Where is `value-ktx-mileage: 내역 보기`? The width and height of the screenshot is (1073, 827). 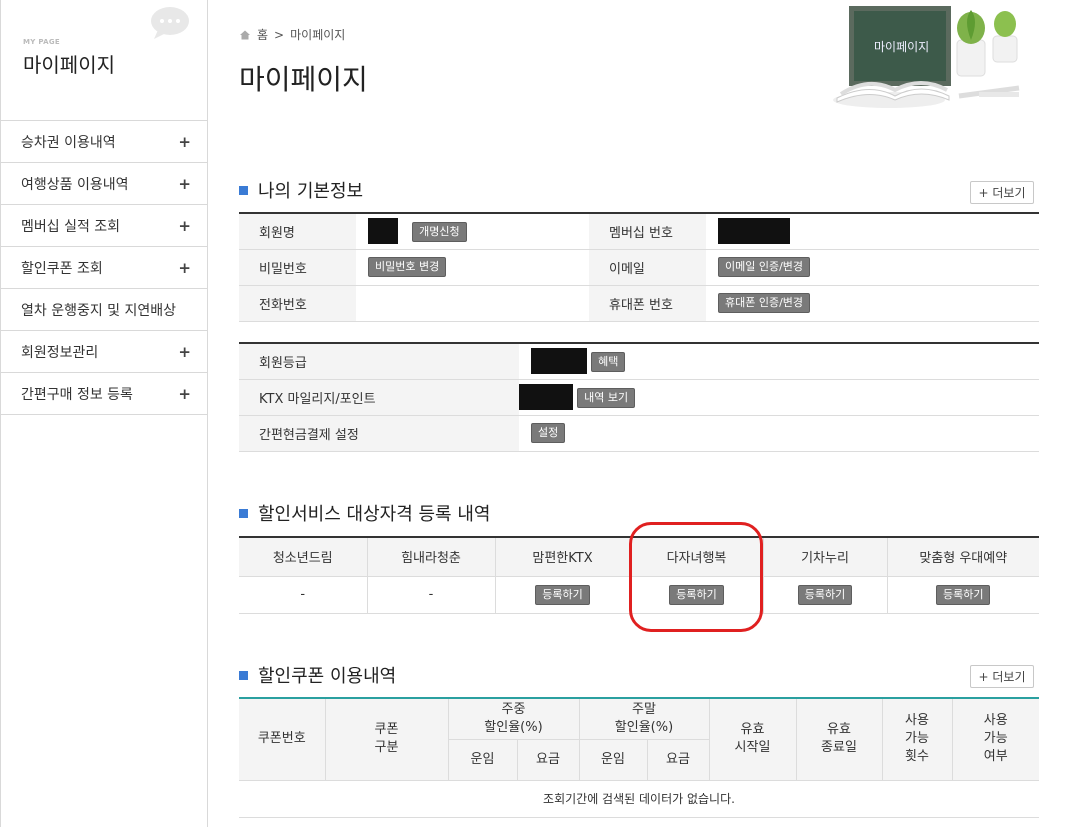
value-ktx-mileage: 내역 보기 is located at coordinates (779, 397).